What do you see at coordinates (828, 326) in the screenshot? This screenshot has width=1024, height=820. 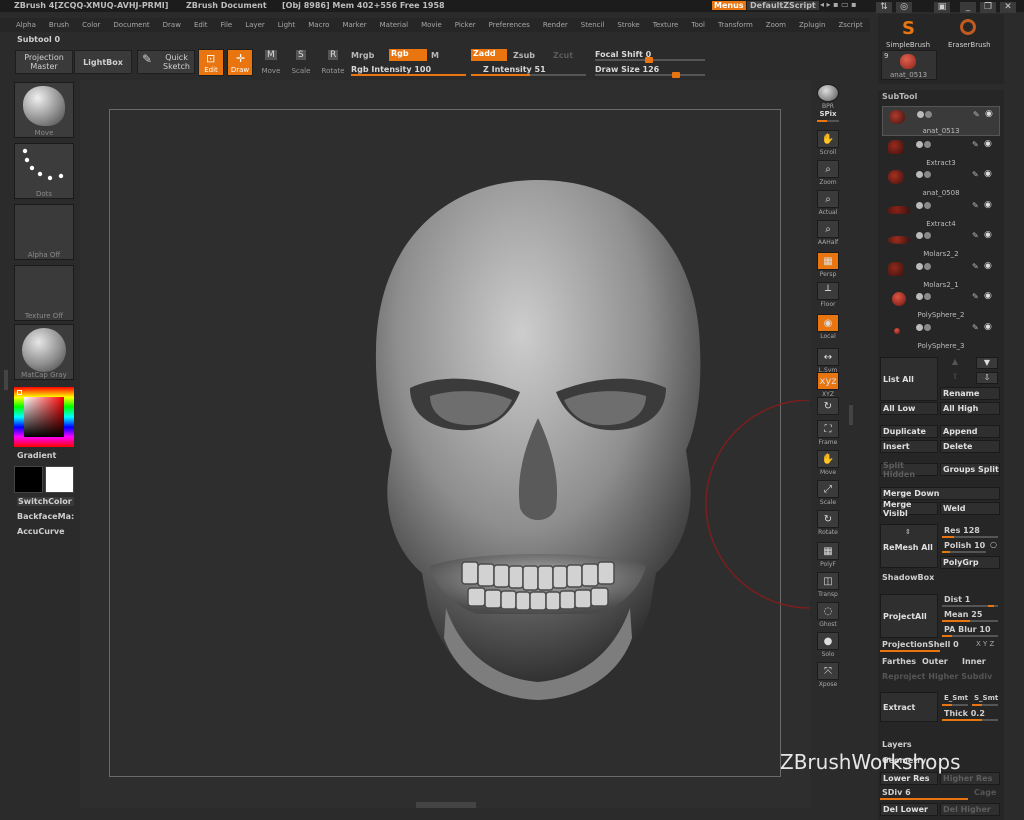 I see `tool-local: ◉ Local` at bounding box center [828, 326].